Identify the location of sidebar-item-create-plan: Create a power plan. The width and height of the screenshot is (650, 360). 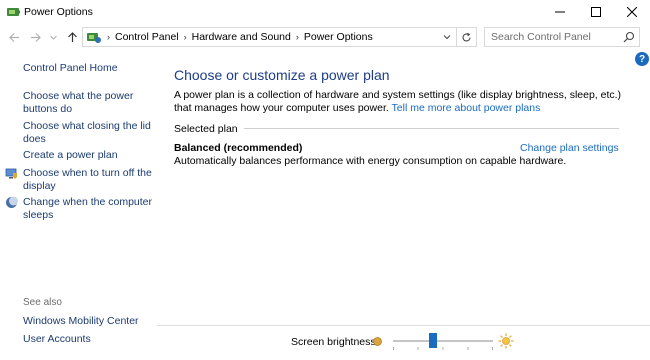
(88, 155).